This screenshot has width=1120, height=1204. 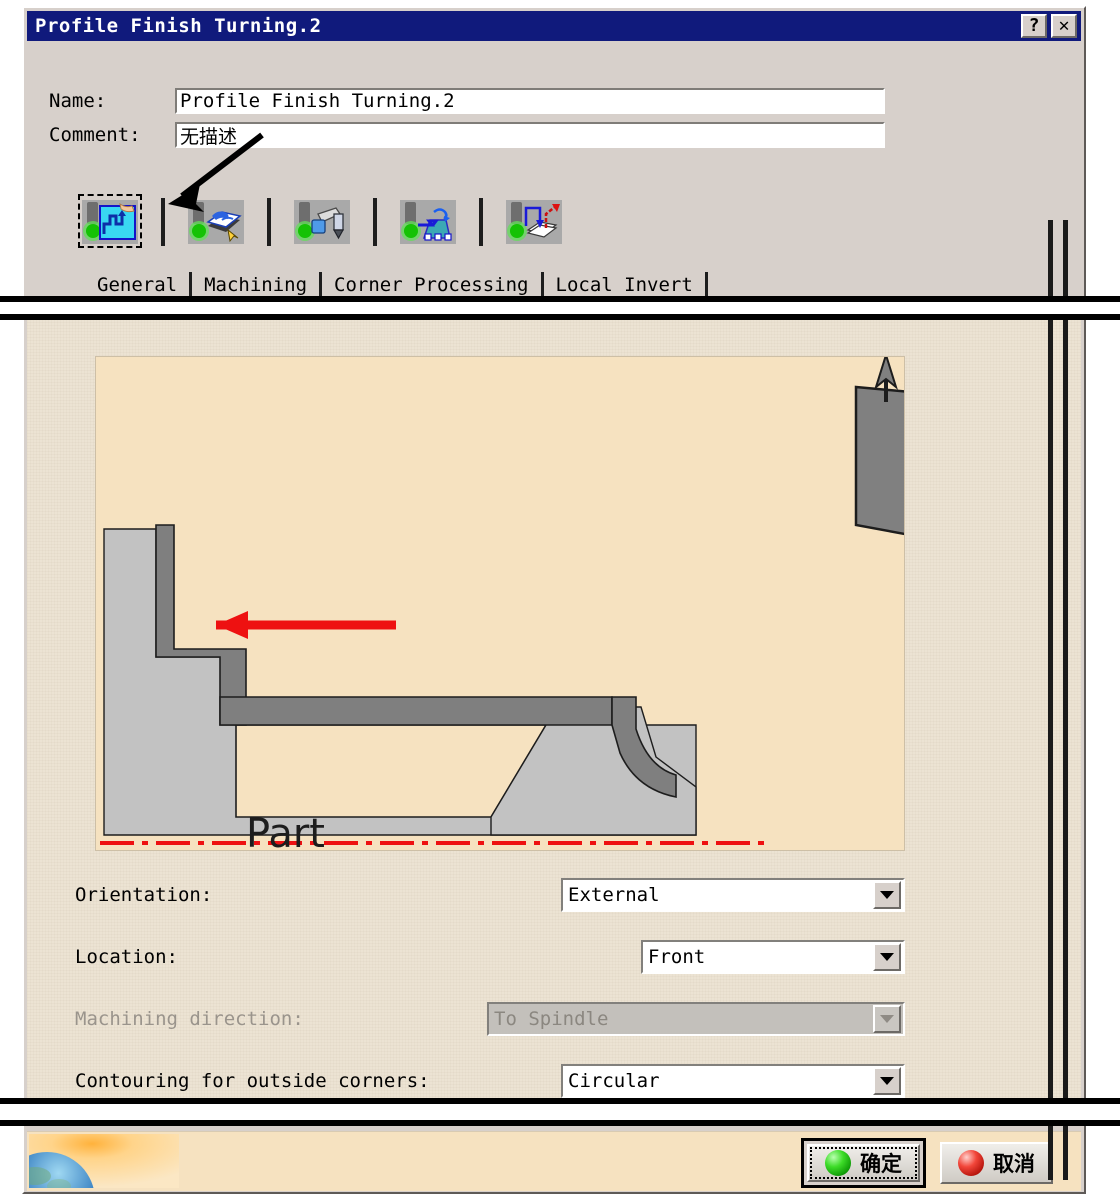 What do you see at coordinates (838, 1163) in the screenshot?
I see `ok-sphere-icon` at bounding box center [838, 1163].